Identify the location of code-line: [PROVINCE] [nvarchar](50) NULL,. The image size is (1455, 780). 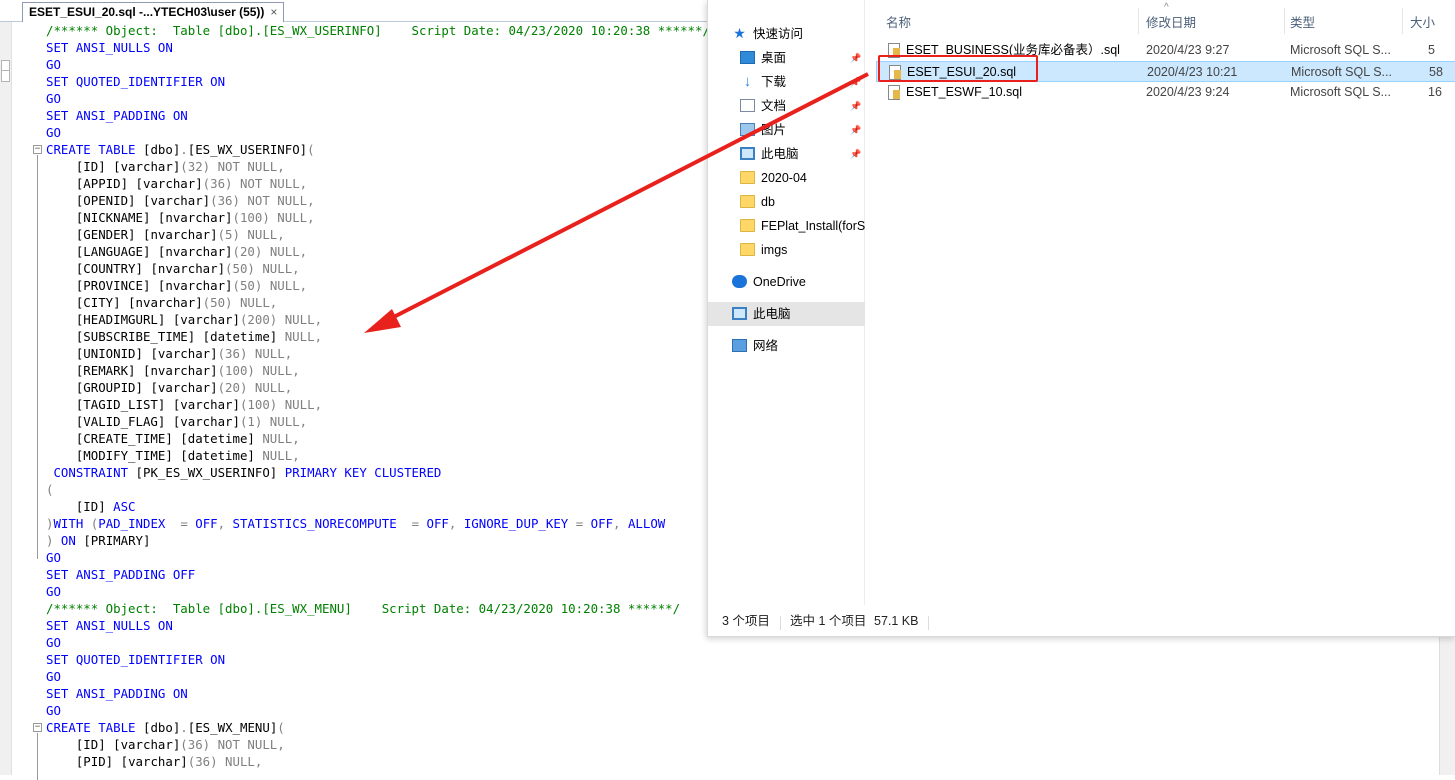
(176, 285).